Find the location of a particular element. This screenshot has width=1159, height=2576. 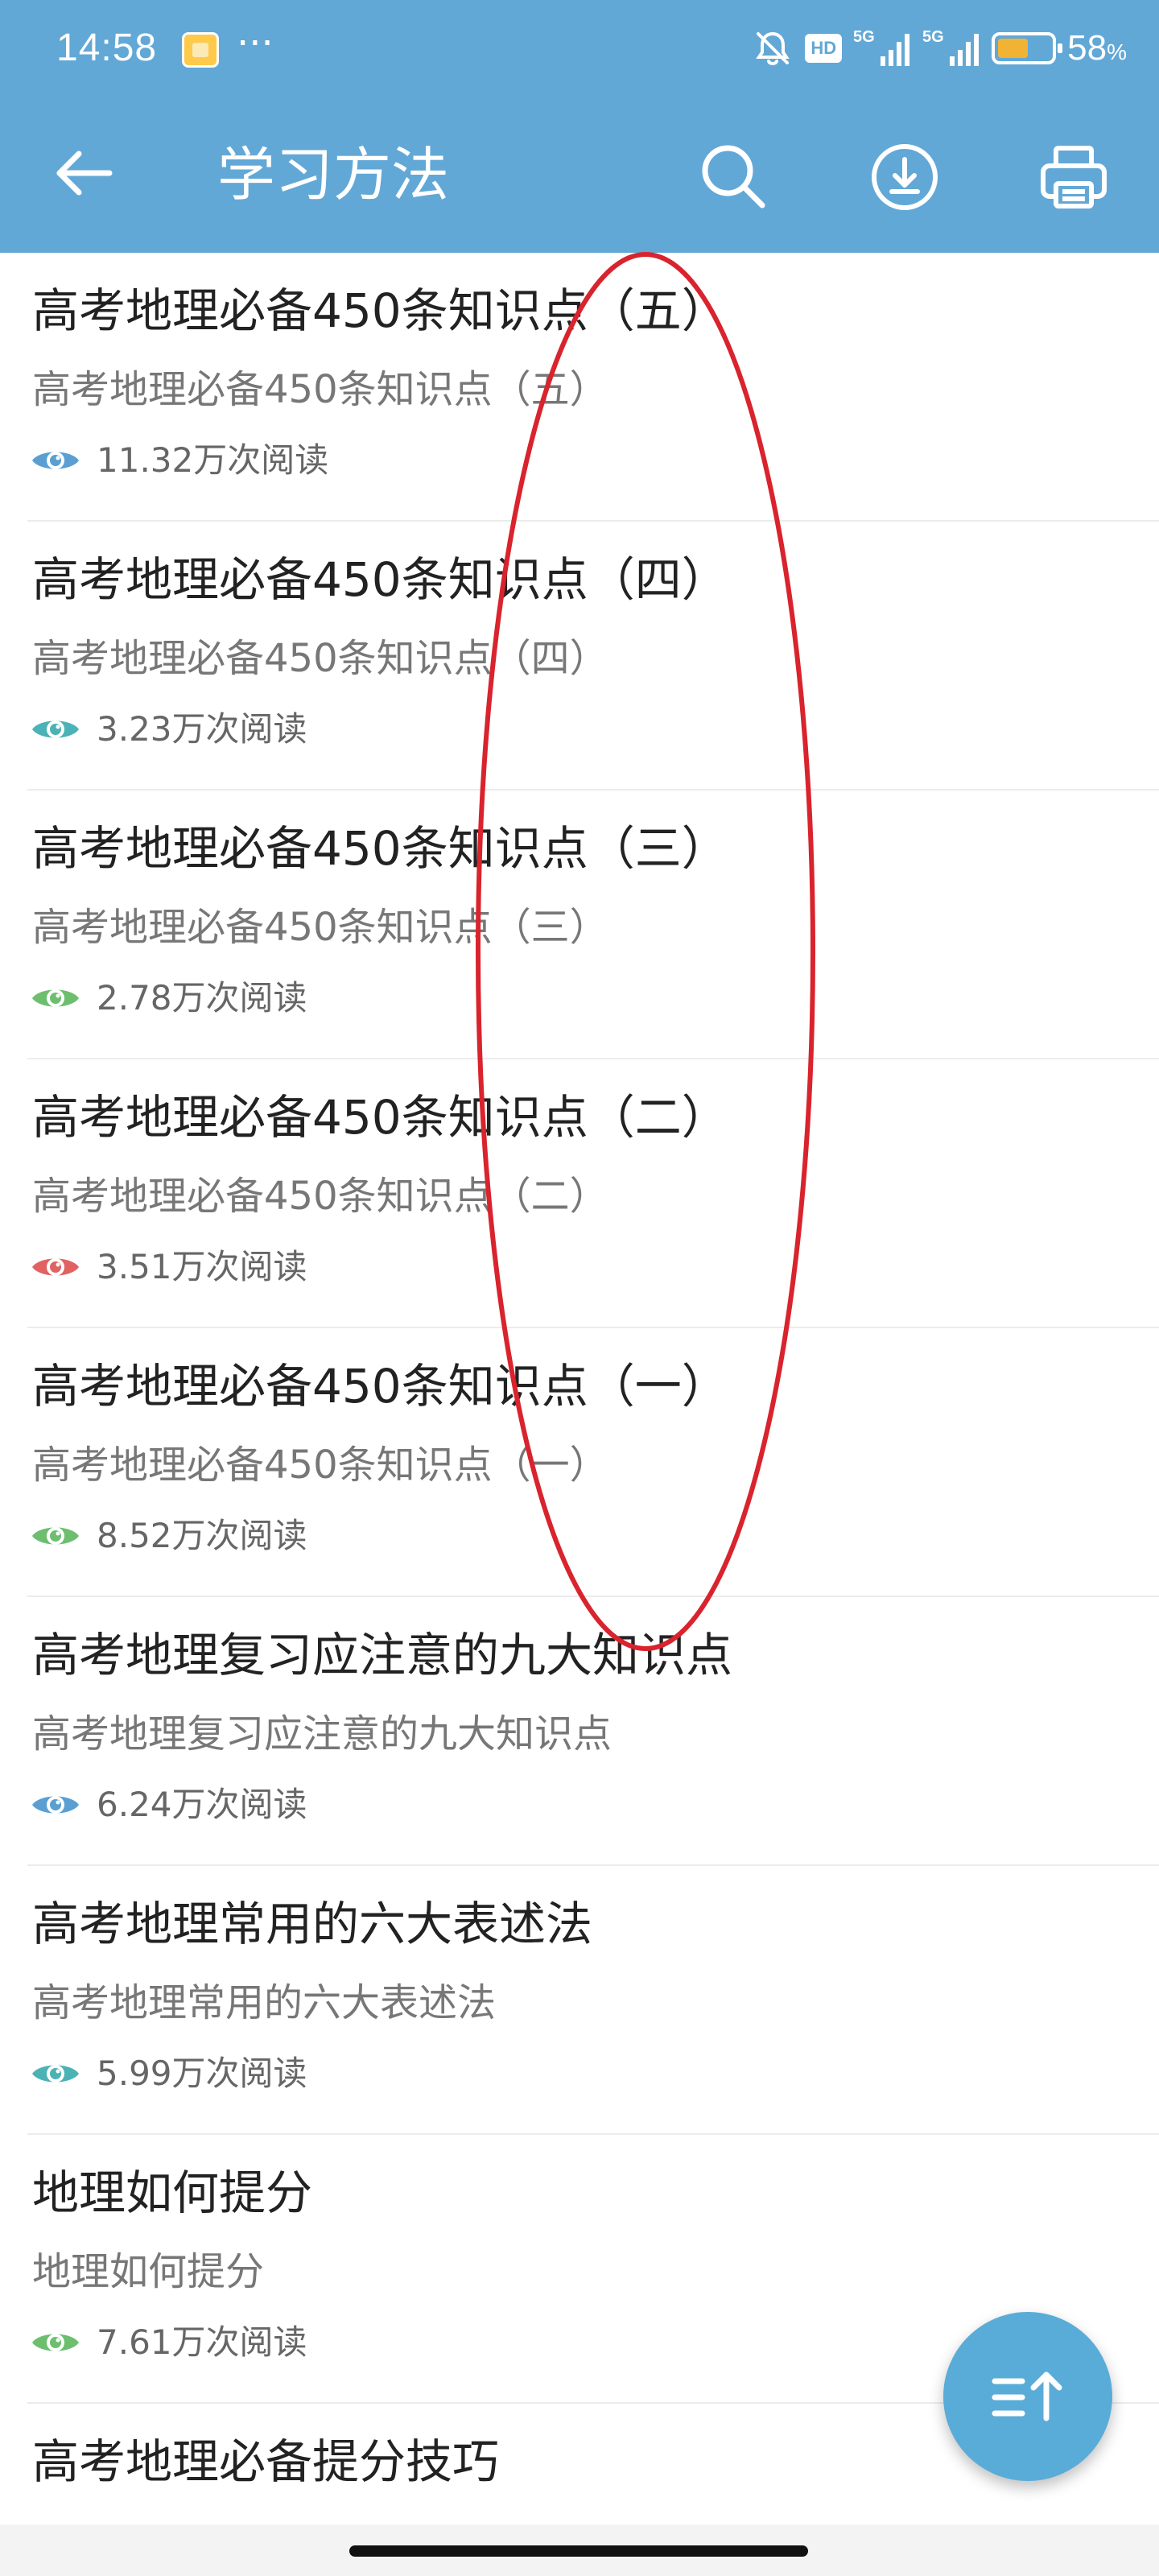

article-title: 高考地理必备450条知识点（一） is located at coordinates (380, 1386).